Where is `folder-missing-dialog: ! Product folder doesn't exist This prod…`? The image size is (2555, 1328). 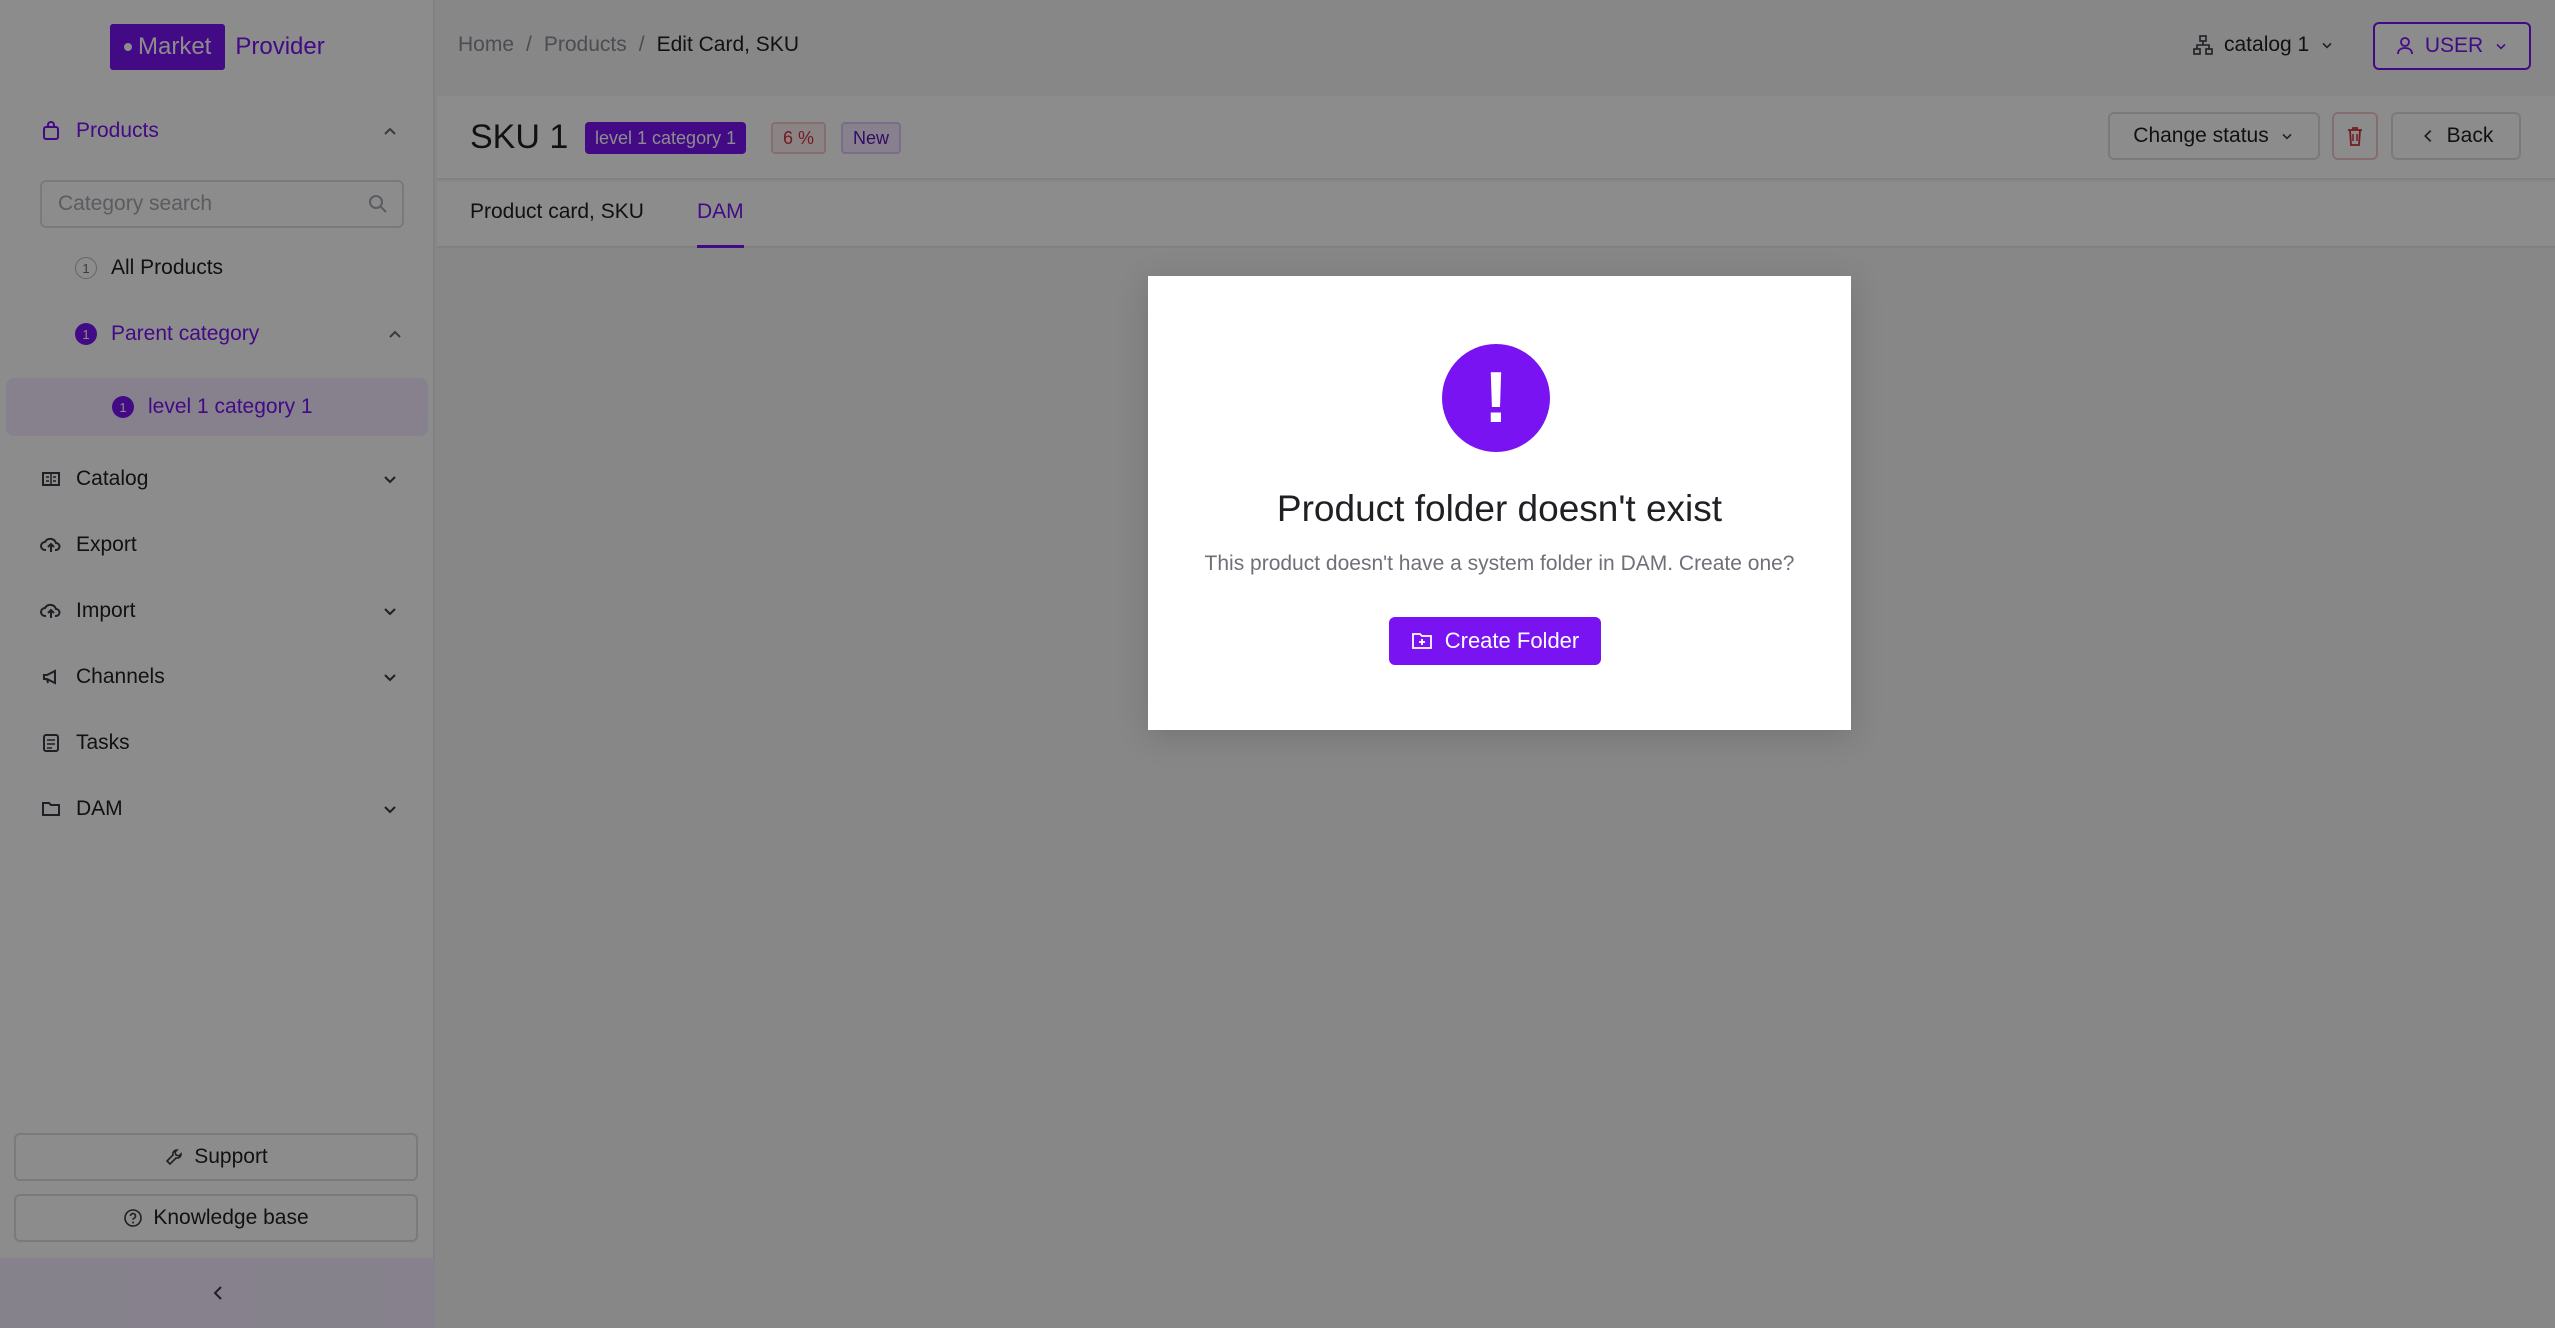 folder-missing-dialog: ! Product folder doesn't exist This prod… is located at coordinates (1499, 503).